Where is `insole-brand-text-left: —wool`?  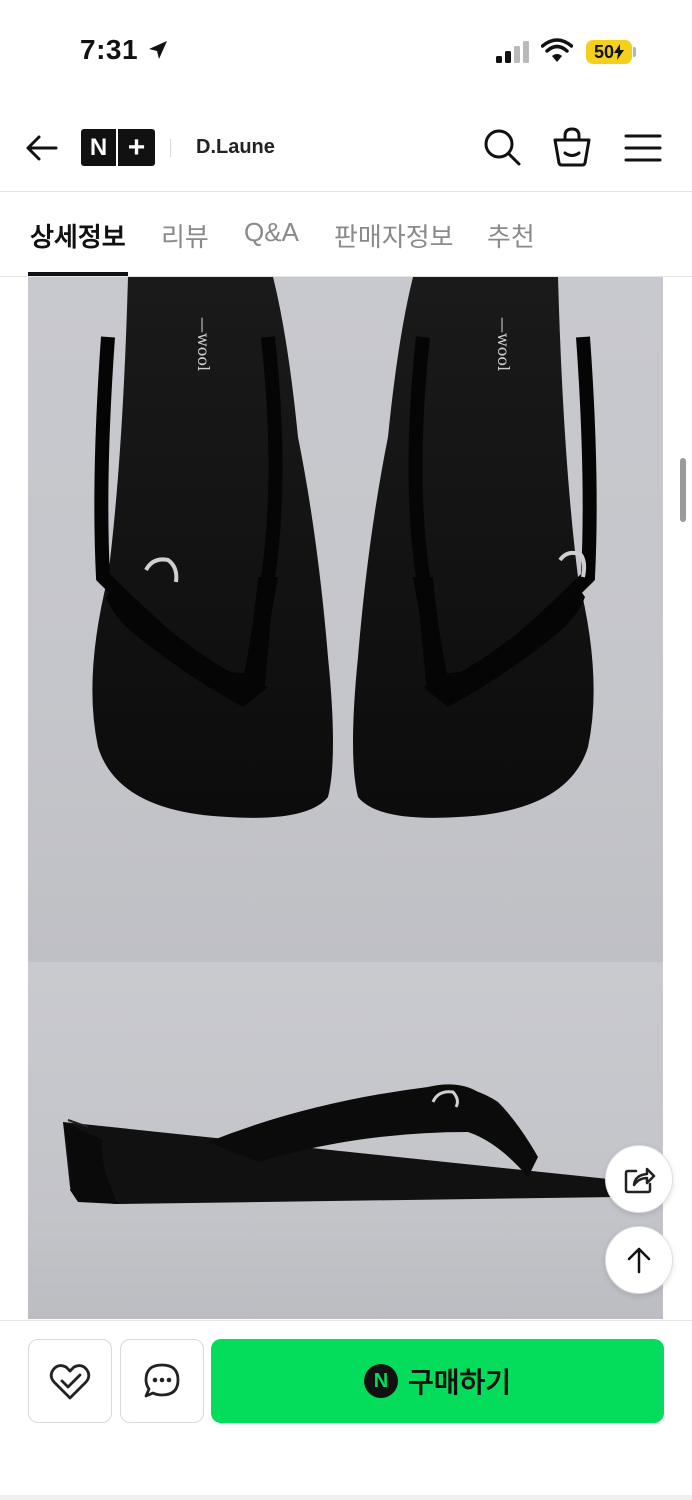 insole-brand-text-left: —wool is located at coordinates (203, 344).